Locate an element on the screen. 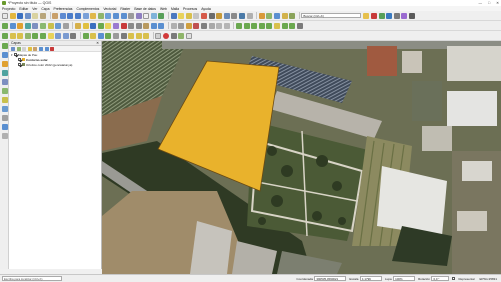 Image resolution: width=501 pixels, height=282 pixels. save-as-icon is located at coordinates (27, 15).